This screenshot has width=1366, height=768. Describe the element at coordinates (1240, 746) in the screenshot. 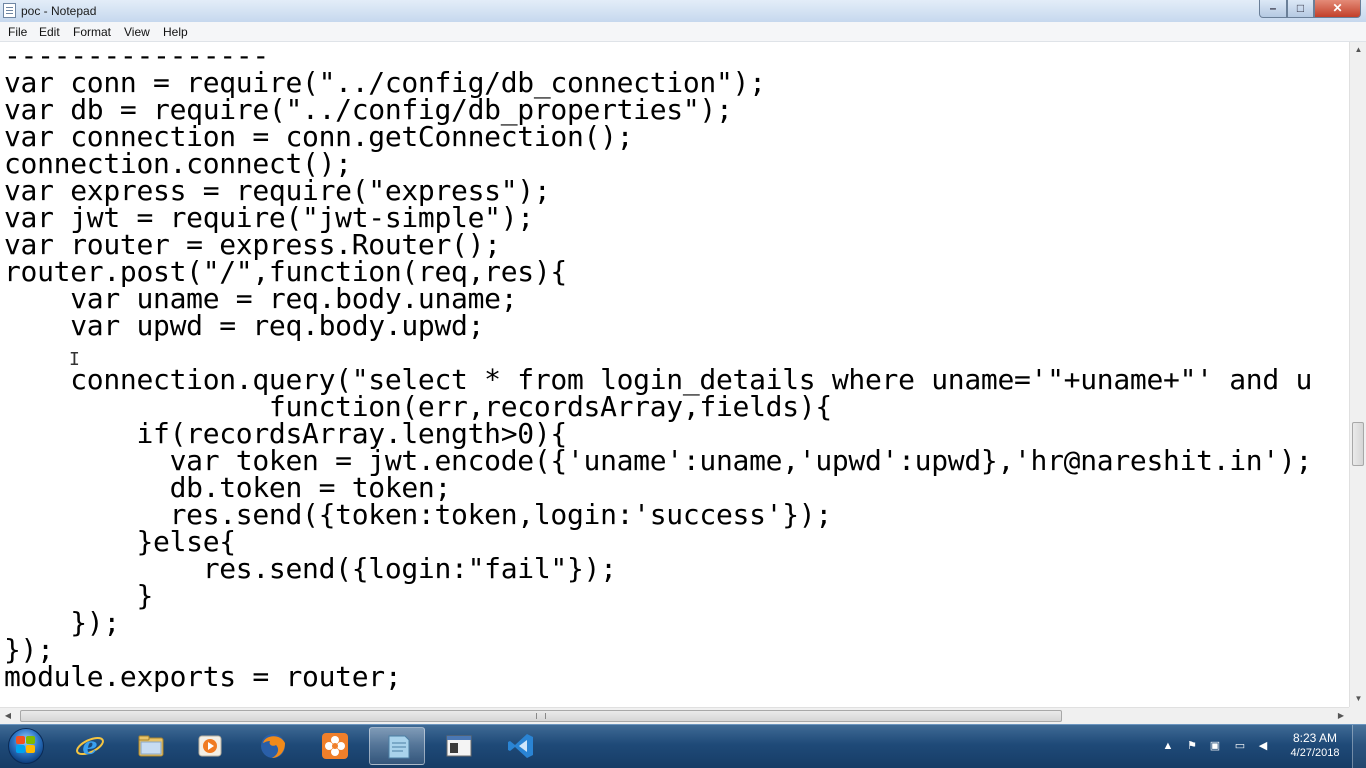

I see `network-icon: ▭` at that location.